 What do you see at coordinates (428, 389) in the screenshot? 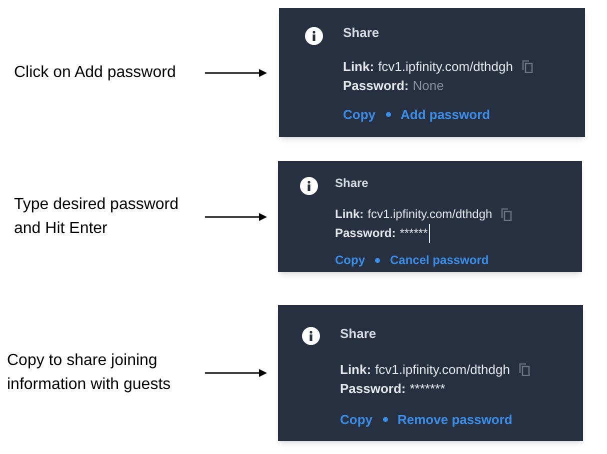
I see `password-value: *******` at bounding box center [428, 389].